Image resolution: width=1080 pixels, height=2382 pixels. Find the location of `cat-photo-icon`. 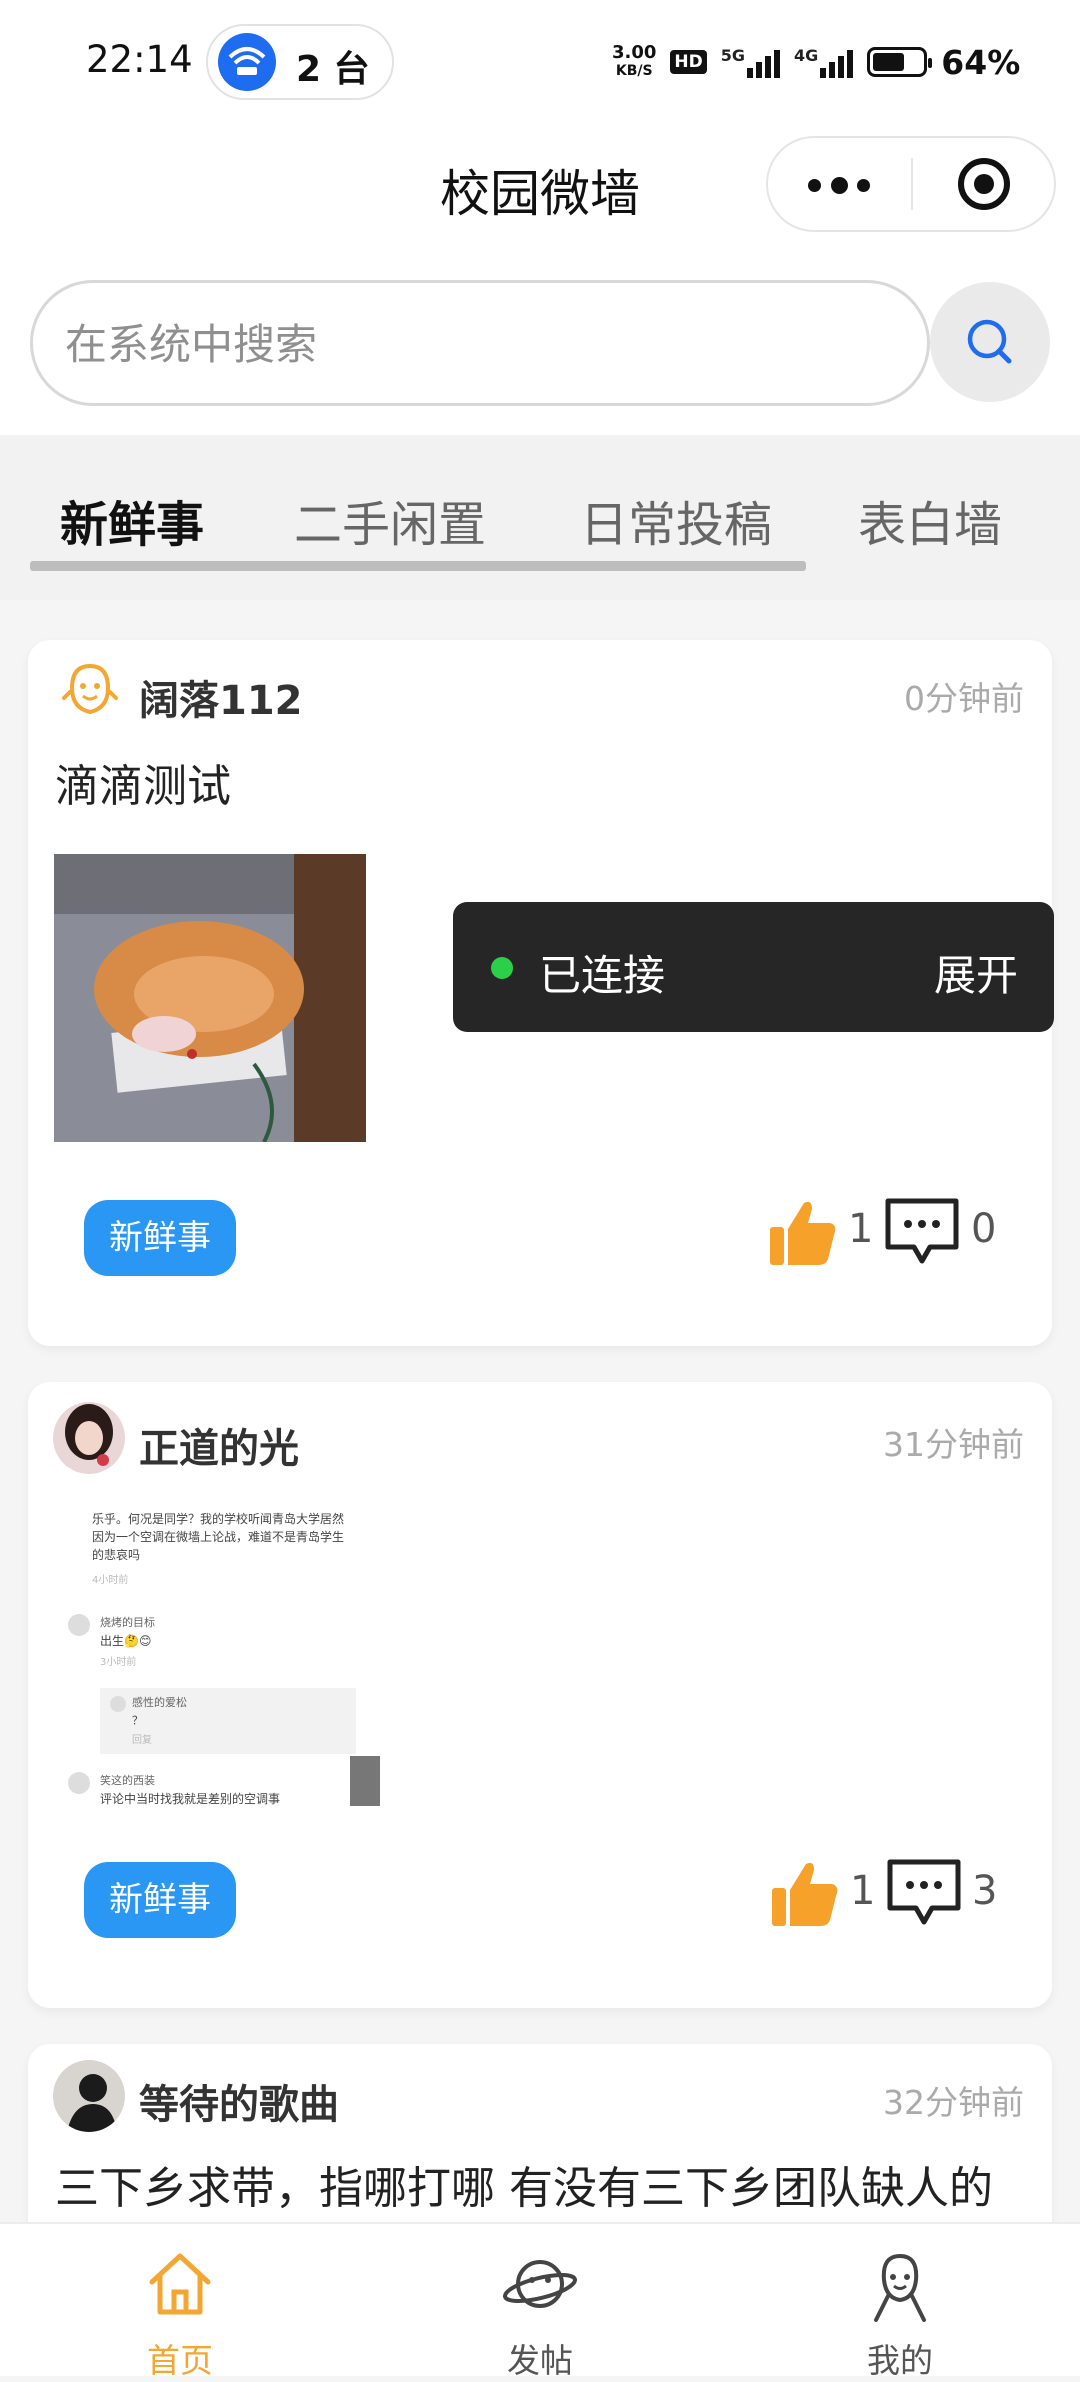

cat-photo-icon is located at coordinates (210, 998).